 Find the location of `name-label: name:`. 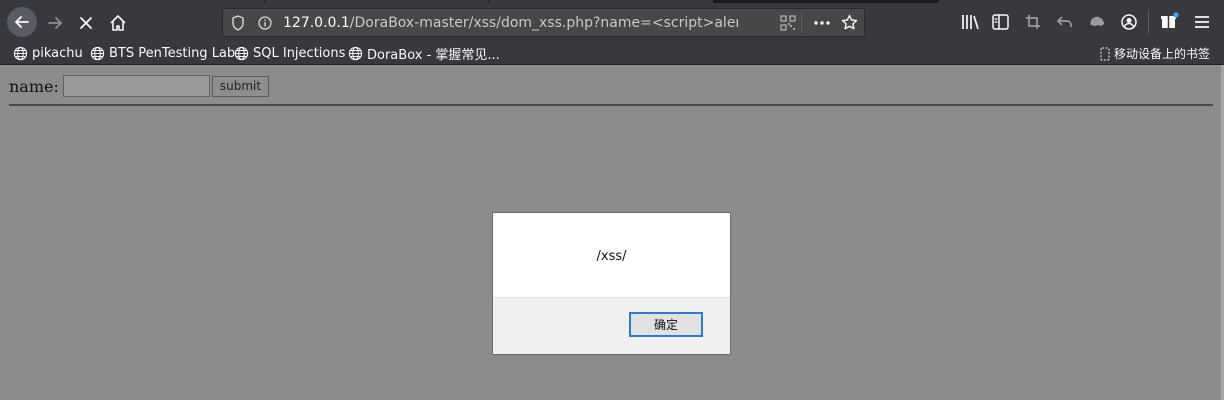

name-label: name: is located at coordinates (34, 86).